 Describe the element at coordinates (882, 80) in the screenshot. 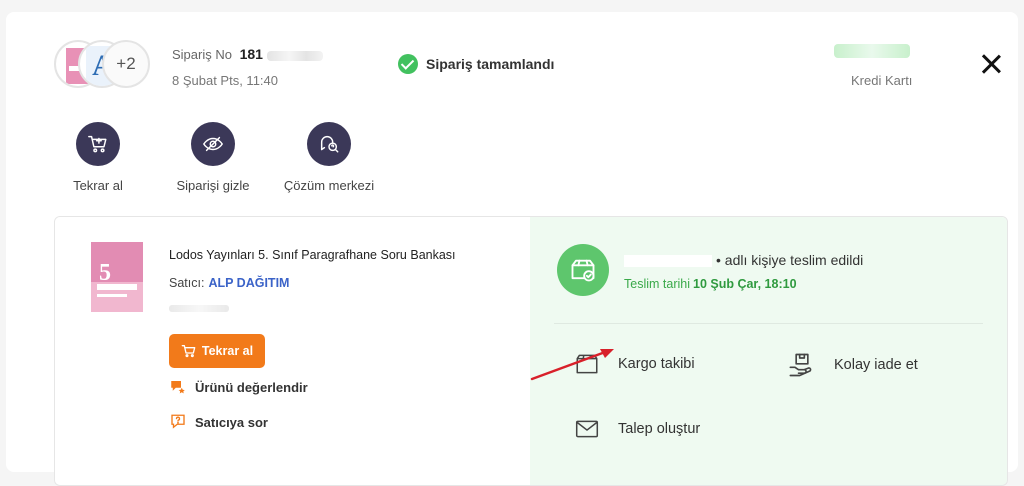

I see `payment-method: Kredi Kartı` at that location.